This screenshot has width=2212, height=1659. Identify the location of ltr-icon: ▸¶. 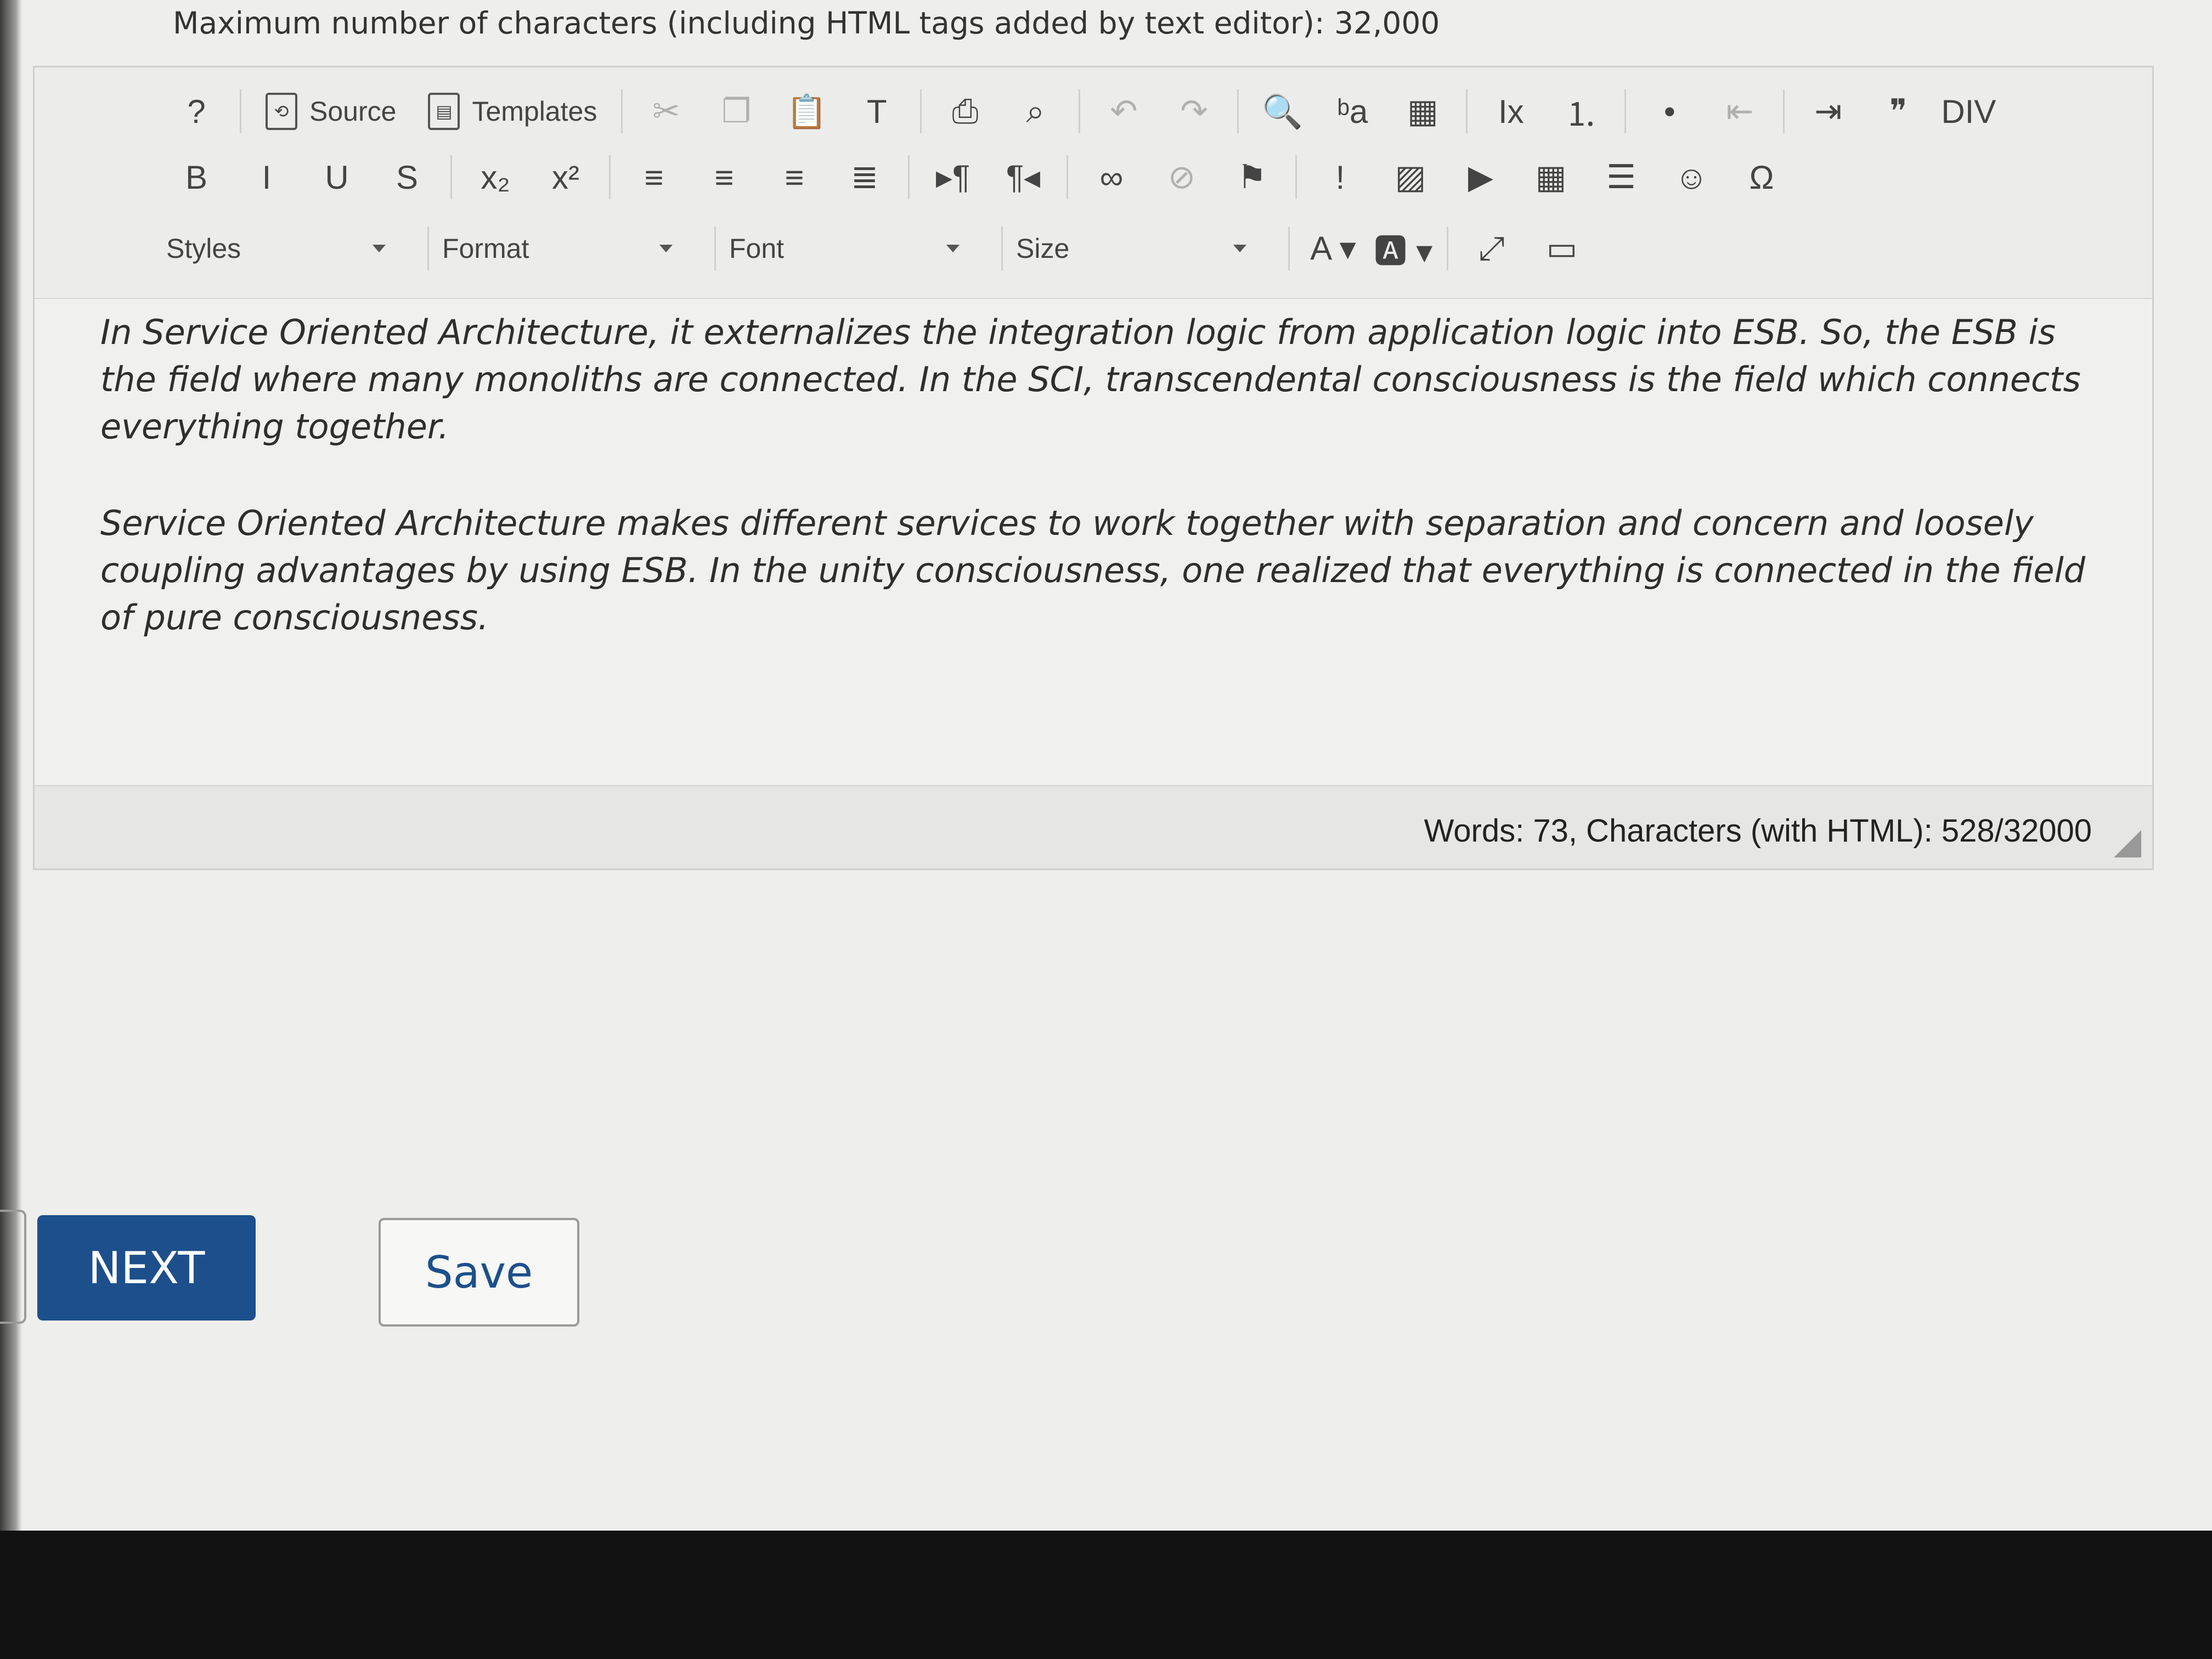
(953, 177).